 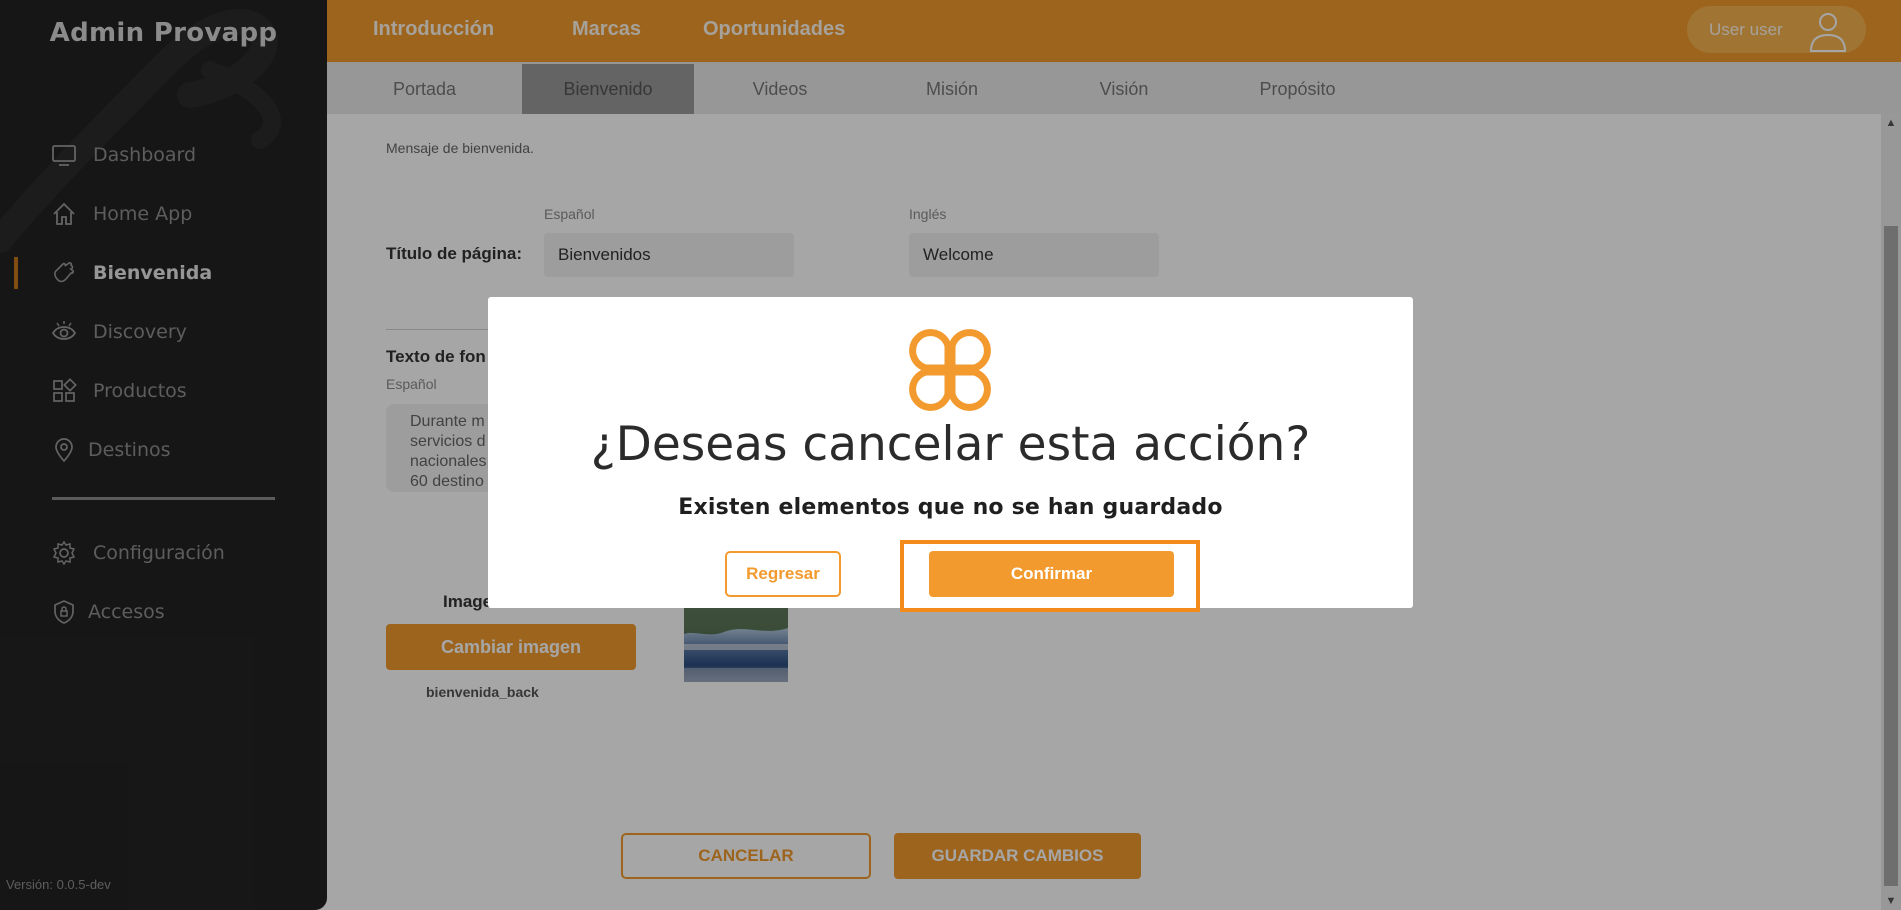 I want to click on dialog-title: ¿Deseas cancelar esta acción?, so click(x=950, y=444).